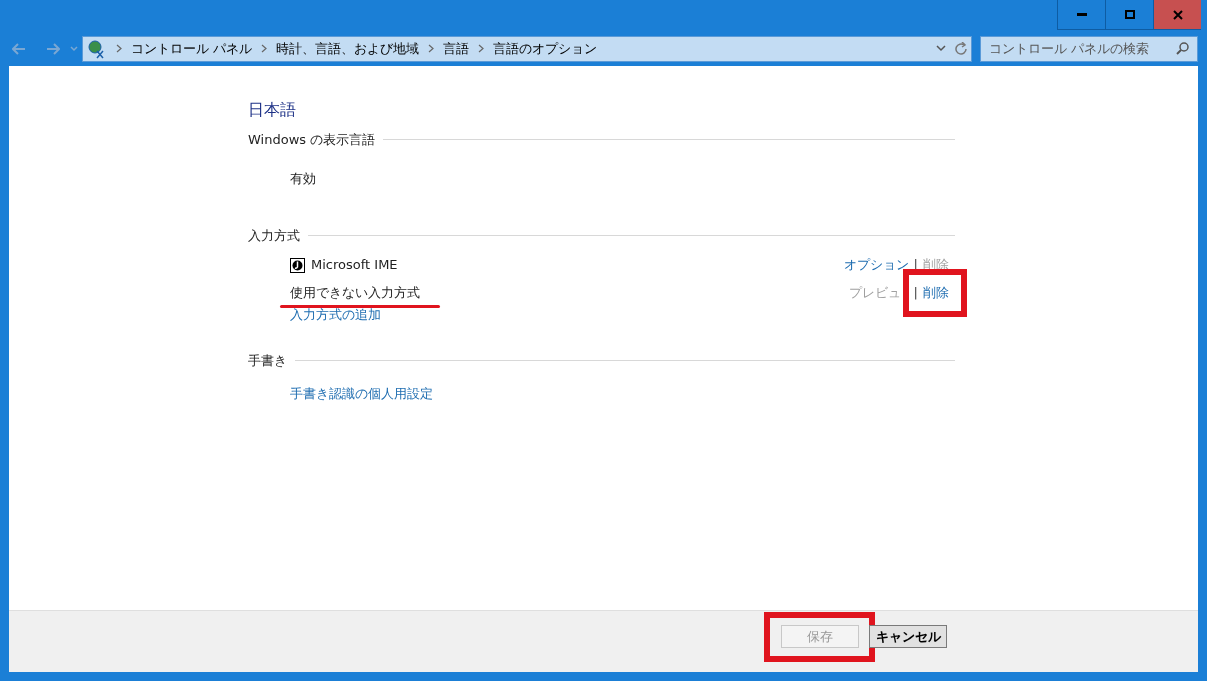  I want to click on close-button, so click(1177, 15).